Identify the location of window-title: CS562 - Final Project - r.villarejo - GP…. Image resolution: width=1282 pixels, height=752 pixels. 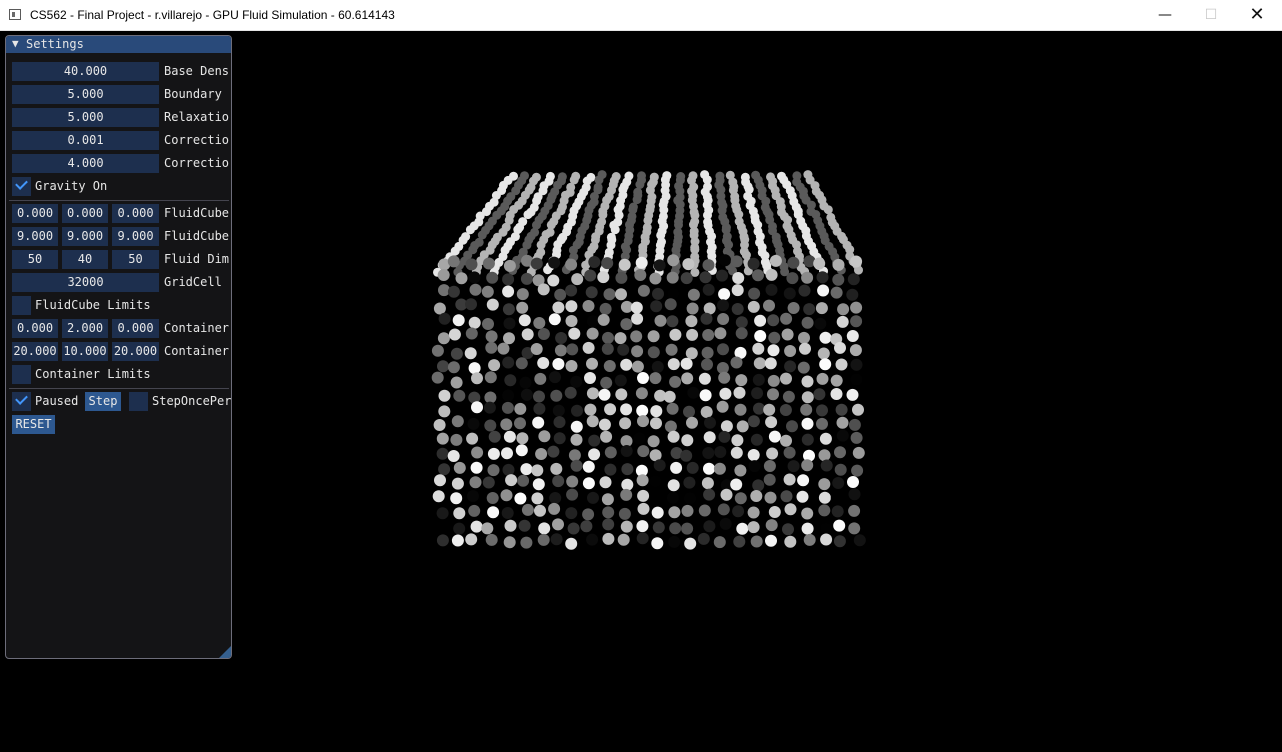
(212, 15).